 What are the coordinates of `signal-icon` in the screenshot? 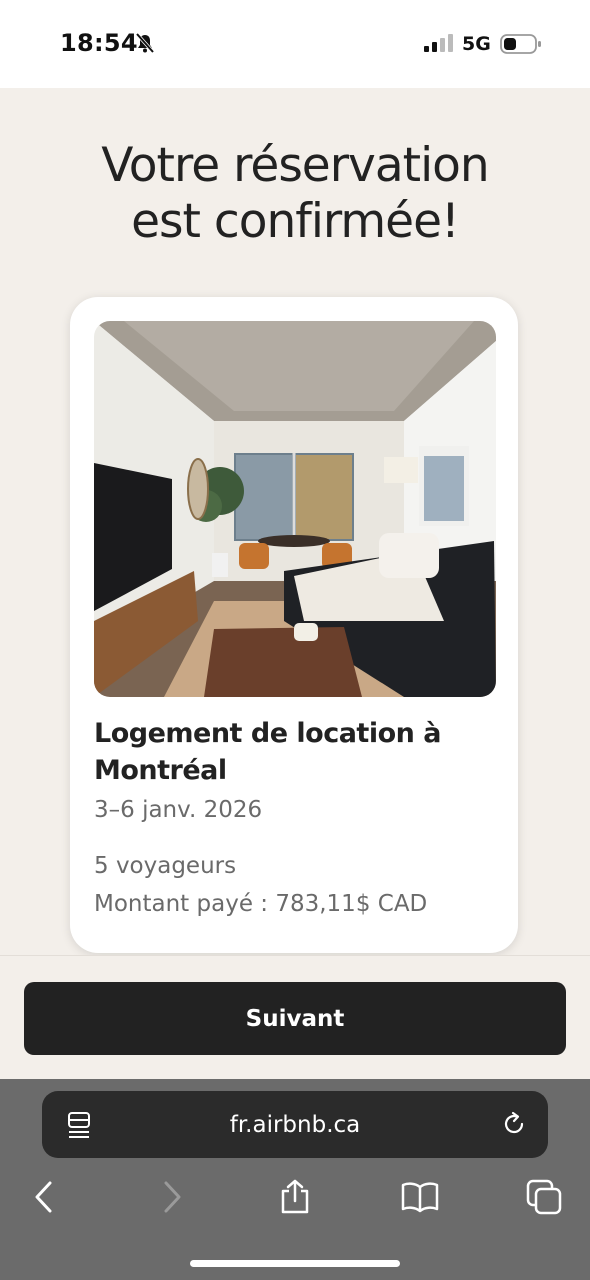 It's located at (438, 43).